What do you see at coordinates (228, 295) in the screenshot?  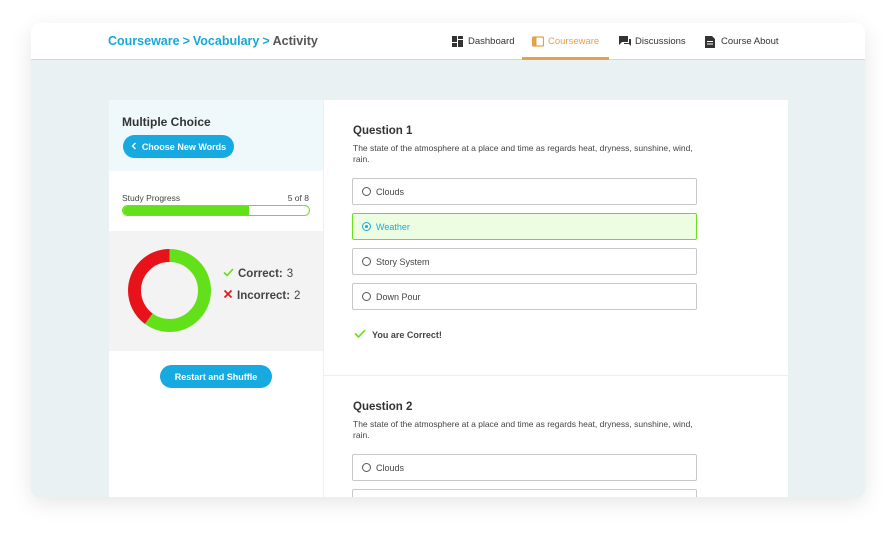 I see `cross-icon` at bounding box center [228, 295].